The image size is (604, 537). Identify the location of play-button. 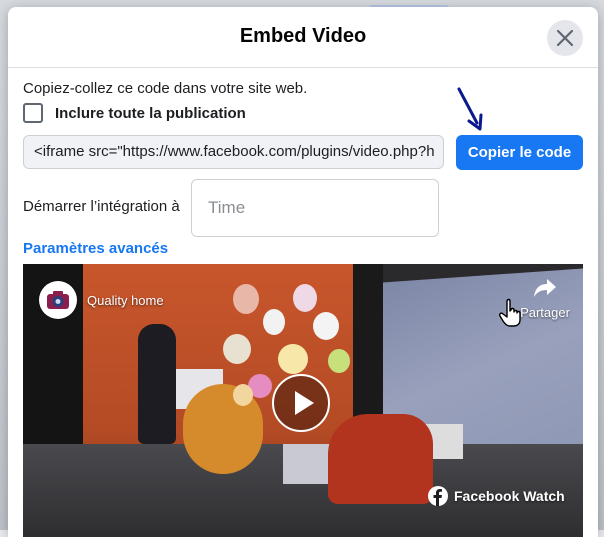
(301, 403).